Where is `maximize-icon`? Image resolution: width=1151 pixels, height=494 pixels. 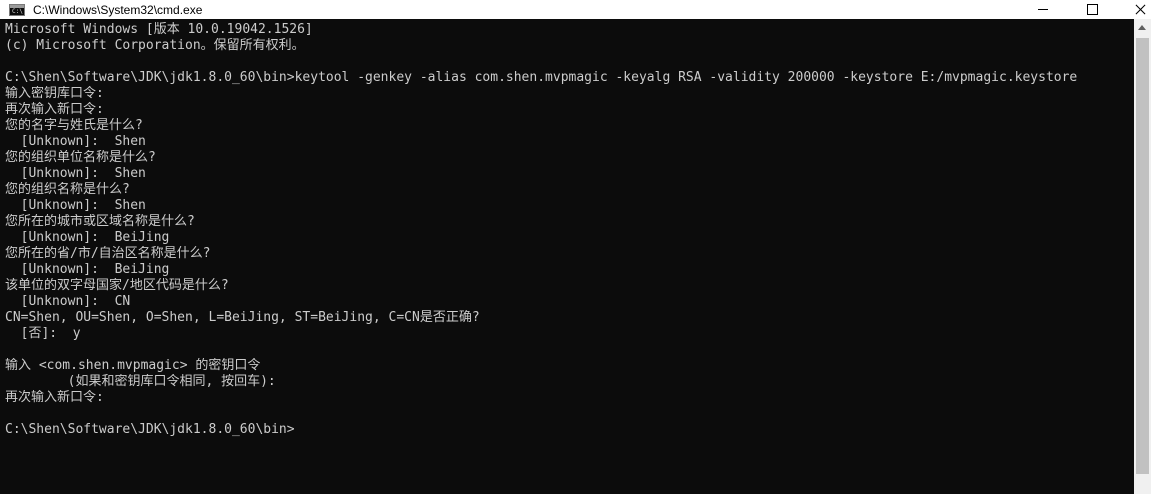 maximize-icon is located at coordinates (1092, 9).